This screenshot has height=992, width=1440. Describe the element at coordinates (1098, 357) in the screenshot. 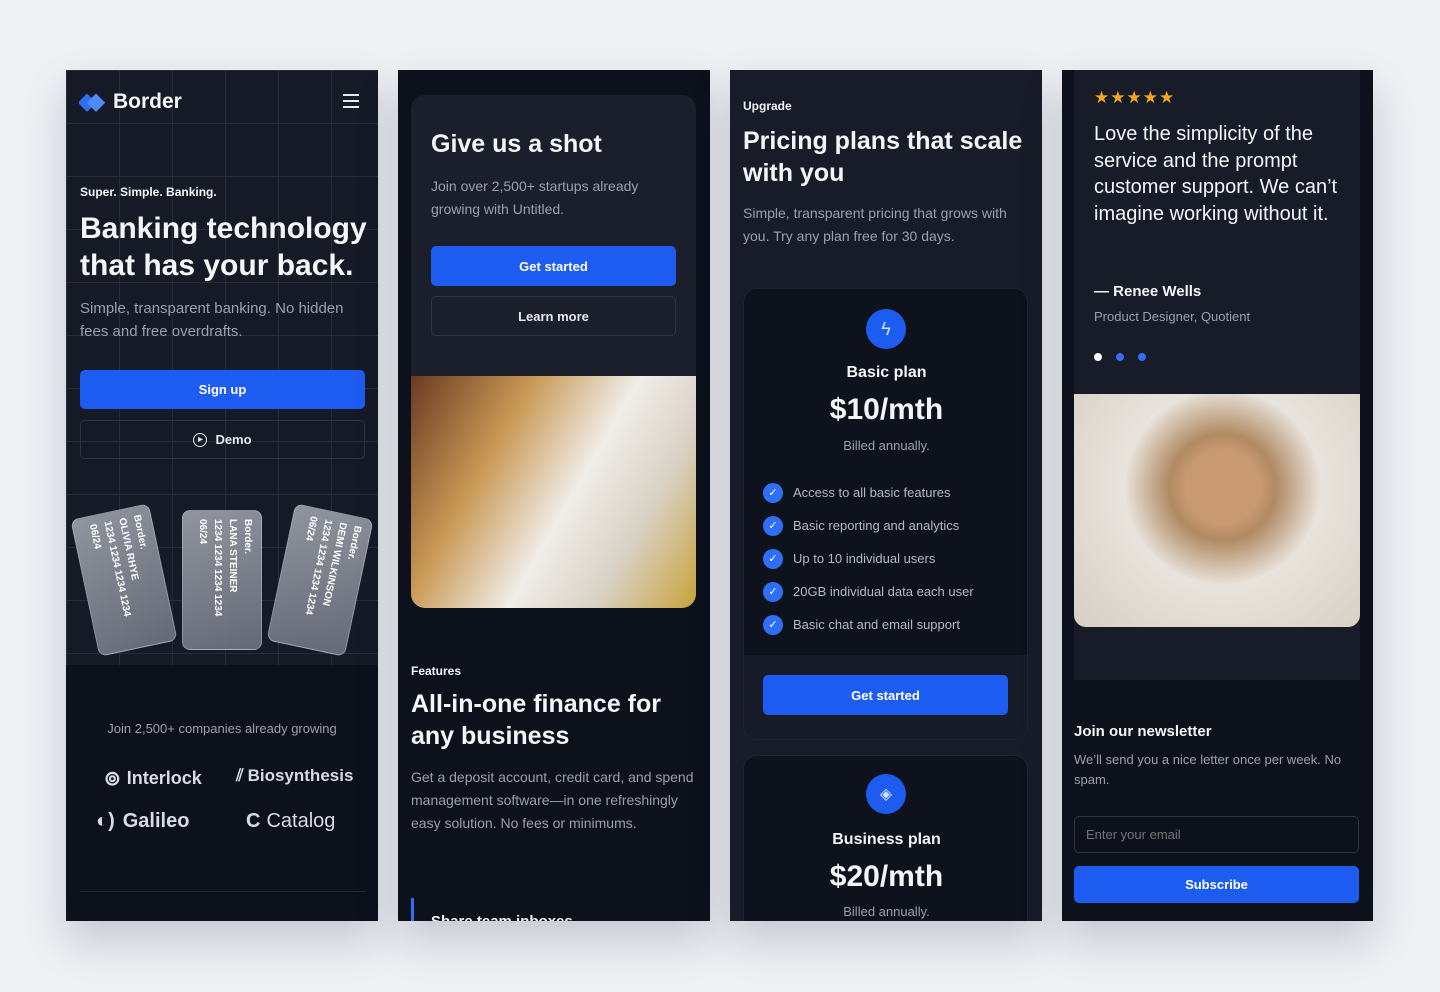

I see `carousel-dot-active` at that location.